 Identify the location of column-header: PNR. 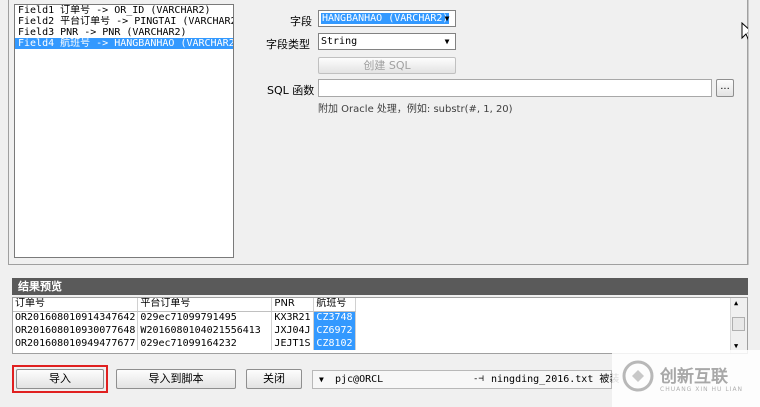
(293, 305).